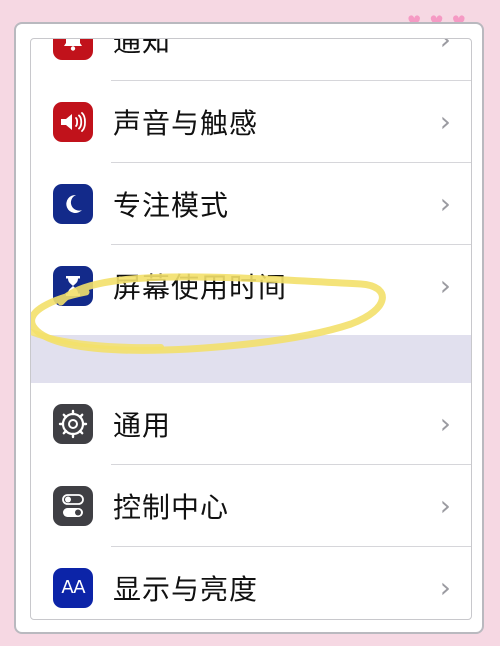 The width and height of the screenshot is (500, 646). What do you see at coordinates (73, 285) in the screenshot?
I see `hourglass-icon` at bounding box center [73, 285].